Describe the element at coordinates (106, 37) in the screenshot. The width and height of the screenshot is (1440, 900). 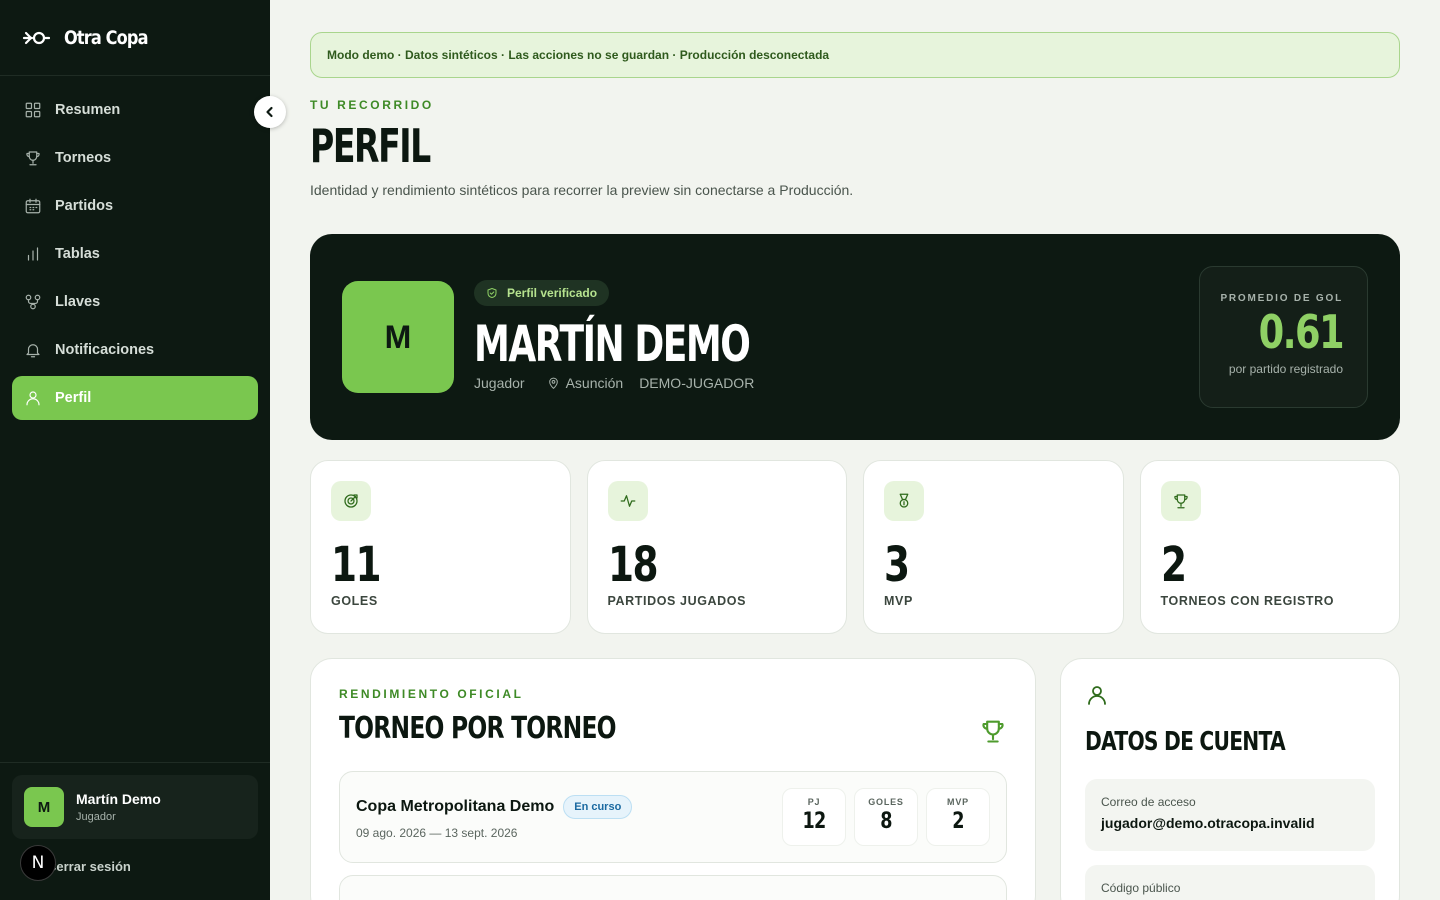
I see `app-name: Otra Copa` at that location.